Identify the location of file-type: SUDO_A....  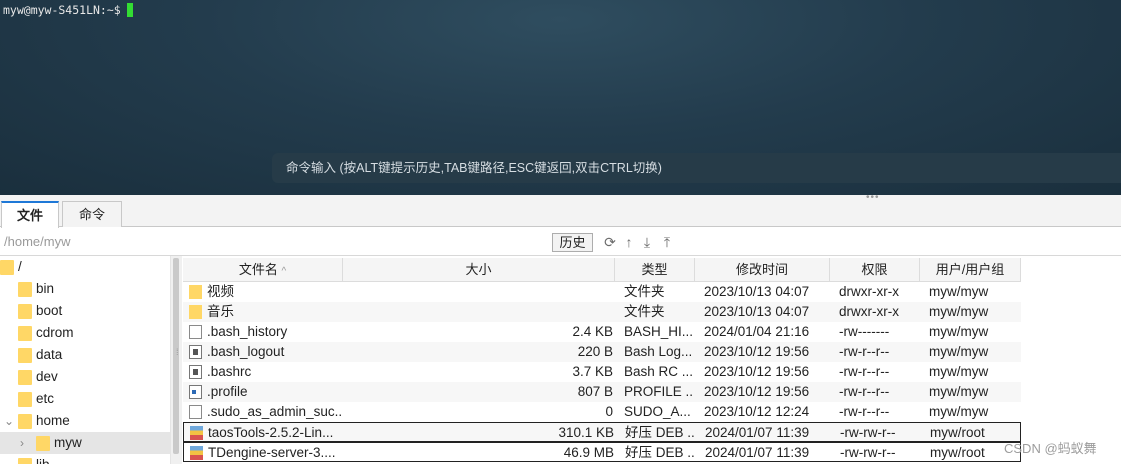
(657, 411).